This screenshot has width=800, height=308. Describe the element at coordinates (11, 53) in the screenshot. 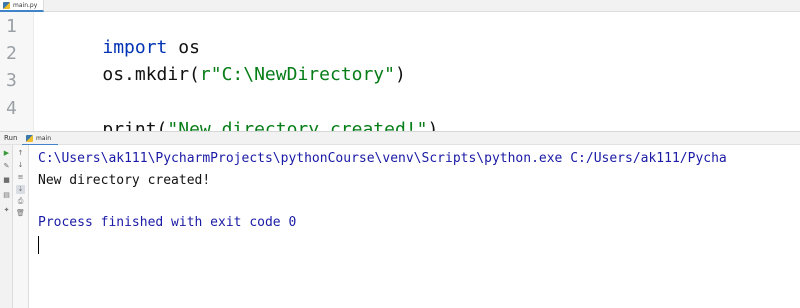

I see `line-number: 2` at that location.